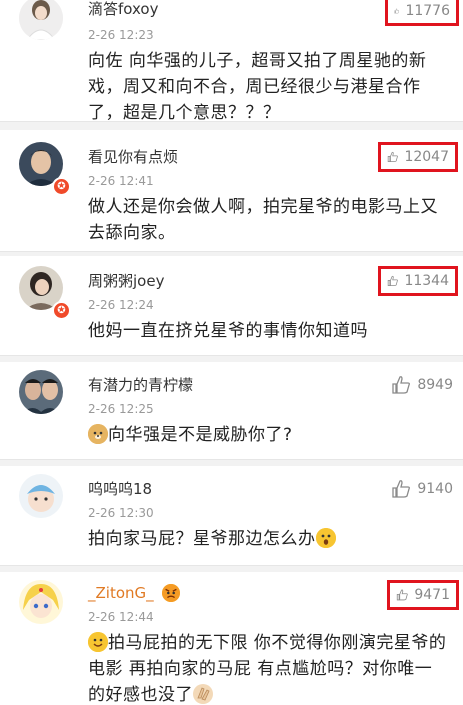  What do you see at coordinates (435, 489) in the screenshot?
I see `like-count: 9140` at bounding box center [435, 489].